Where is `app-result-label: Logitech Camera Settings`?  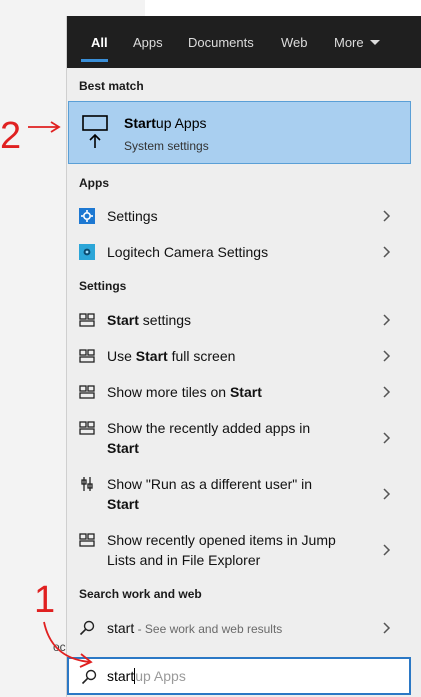 app-result-label: Logitech Camera Settings is located at coordinates (188, 252).